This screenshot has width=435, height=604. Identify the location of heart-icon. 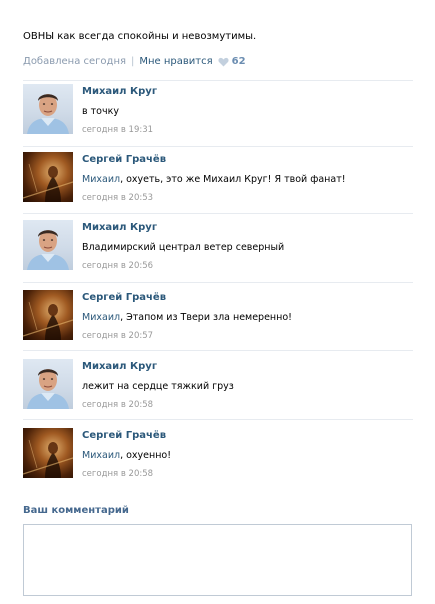
(223, 62).